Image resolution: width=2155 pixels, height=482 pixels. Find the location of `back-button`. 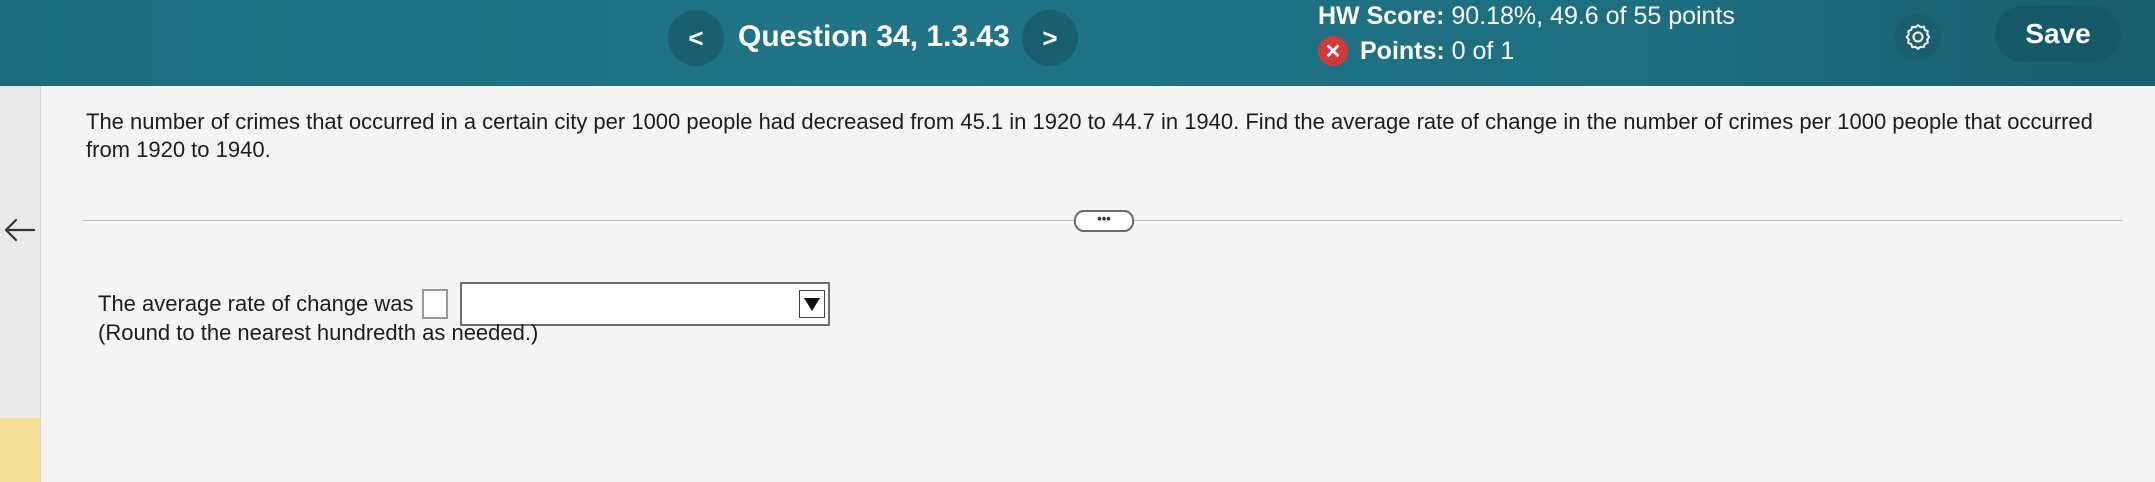

back-button is located at coordinates (20, 230).